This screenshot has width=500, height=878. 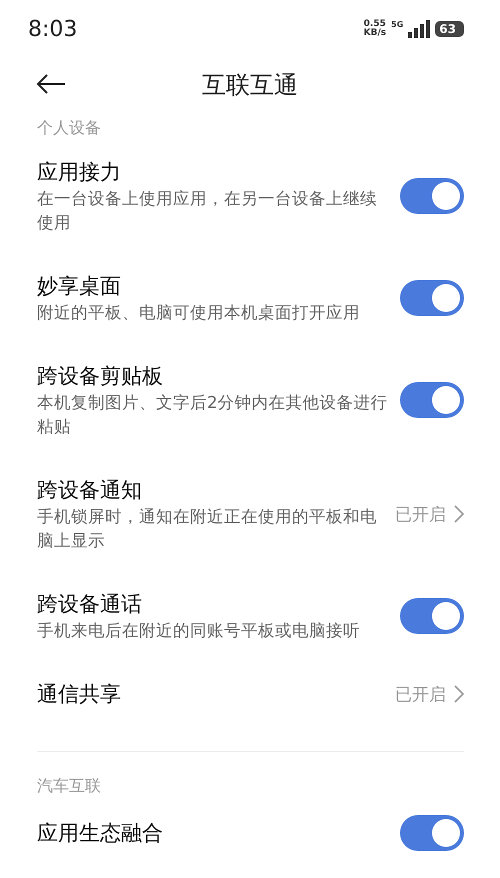 I want to click on section-label: 汽车互联, so click(x=69, y=786).